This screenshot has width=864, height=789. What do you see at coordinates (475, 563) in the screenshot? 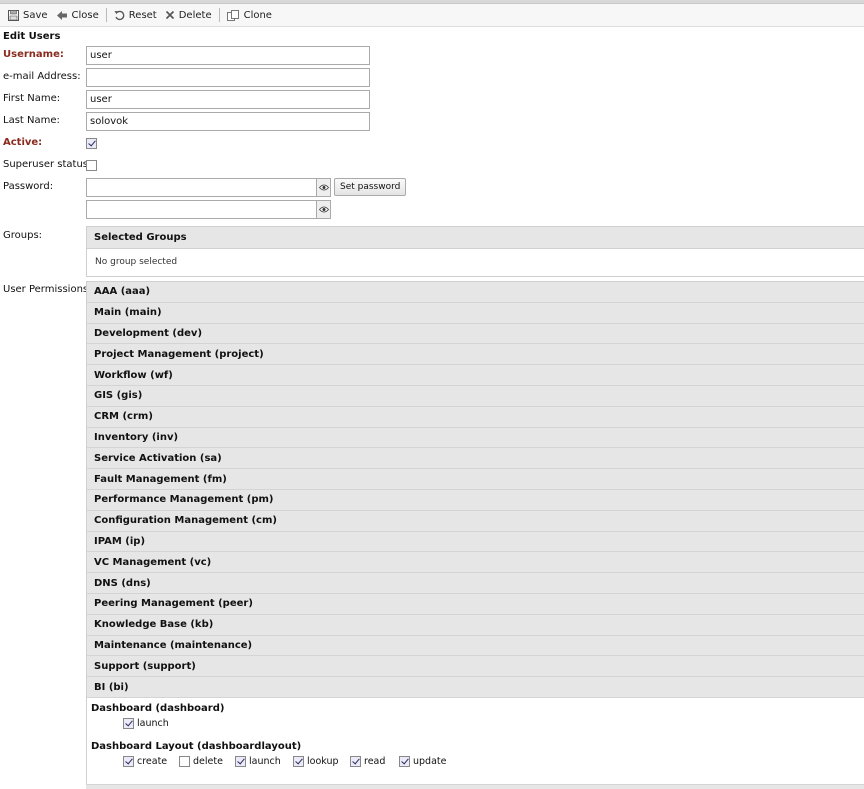
I see `permission-module-row: VC Management (vc)` at bounding box center [475, 563].